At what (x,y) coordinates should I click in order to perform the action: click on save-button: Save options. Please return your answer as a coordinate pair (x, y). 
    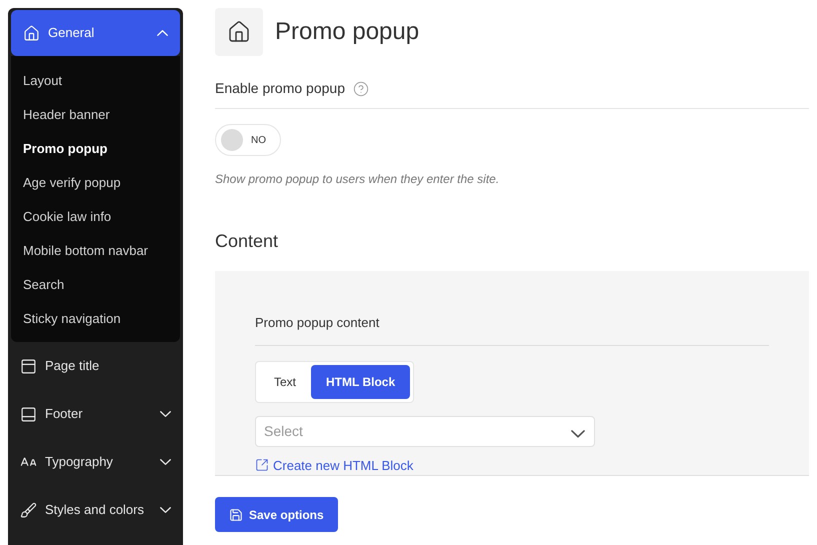
    Looking at the image, I should click on (276, 514).